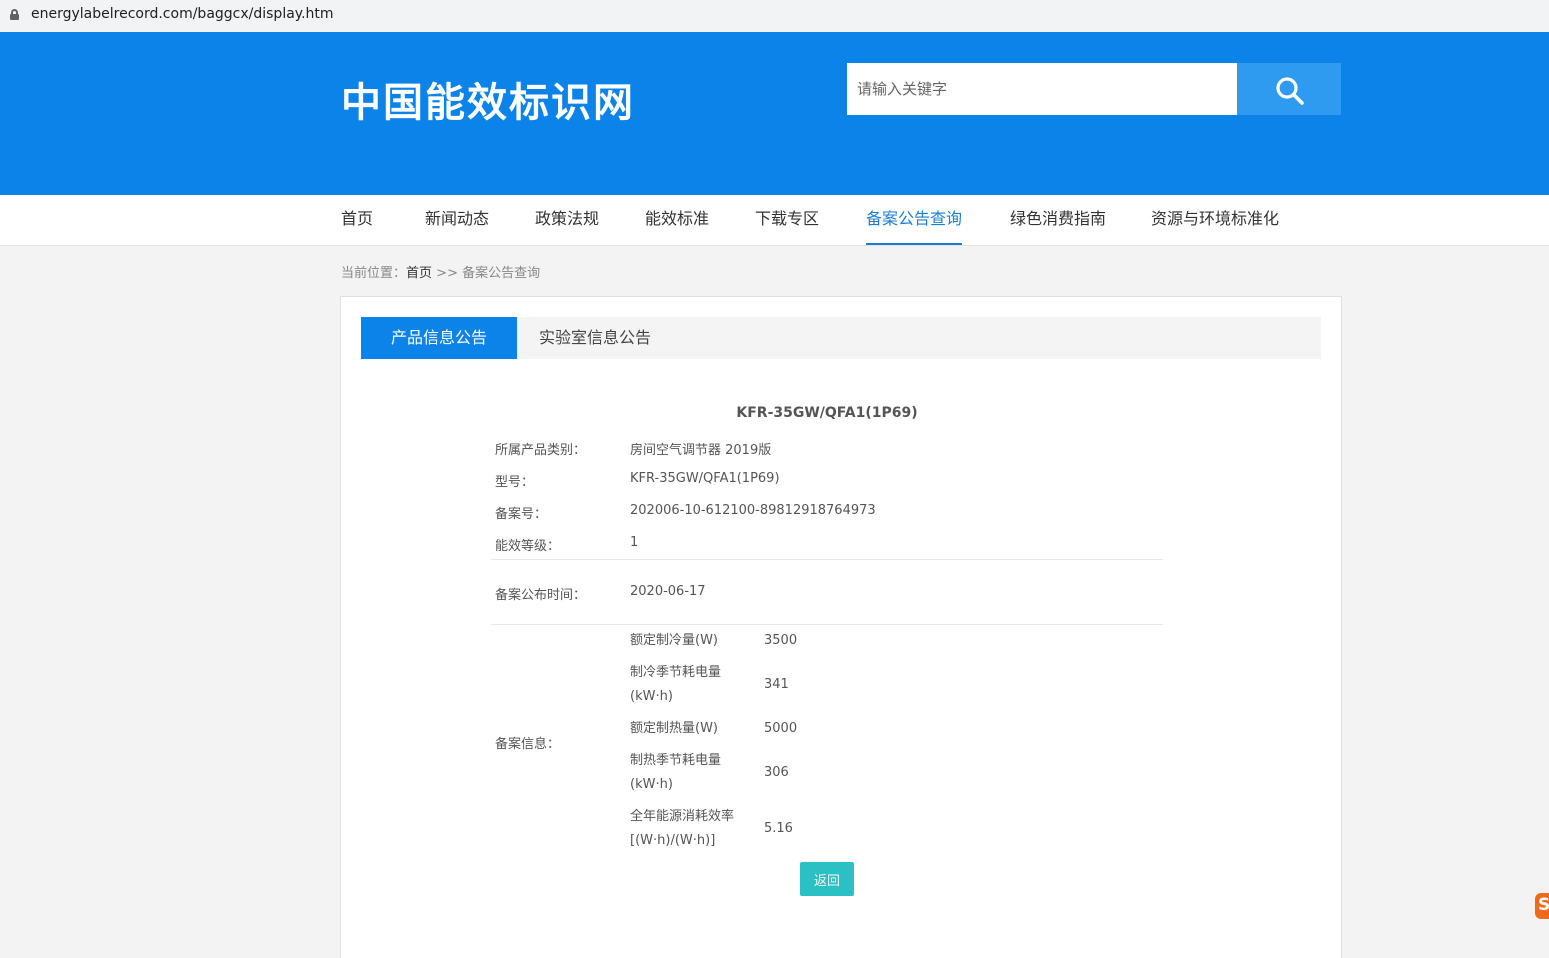  Describe the element at coordinates (541, 595) in the screenshot. I see `field-label-publish-date: 备案公布时间：` at that location.